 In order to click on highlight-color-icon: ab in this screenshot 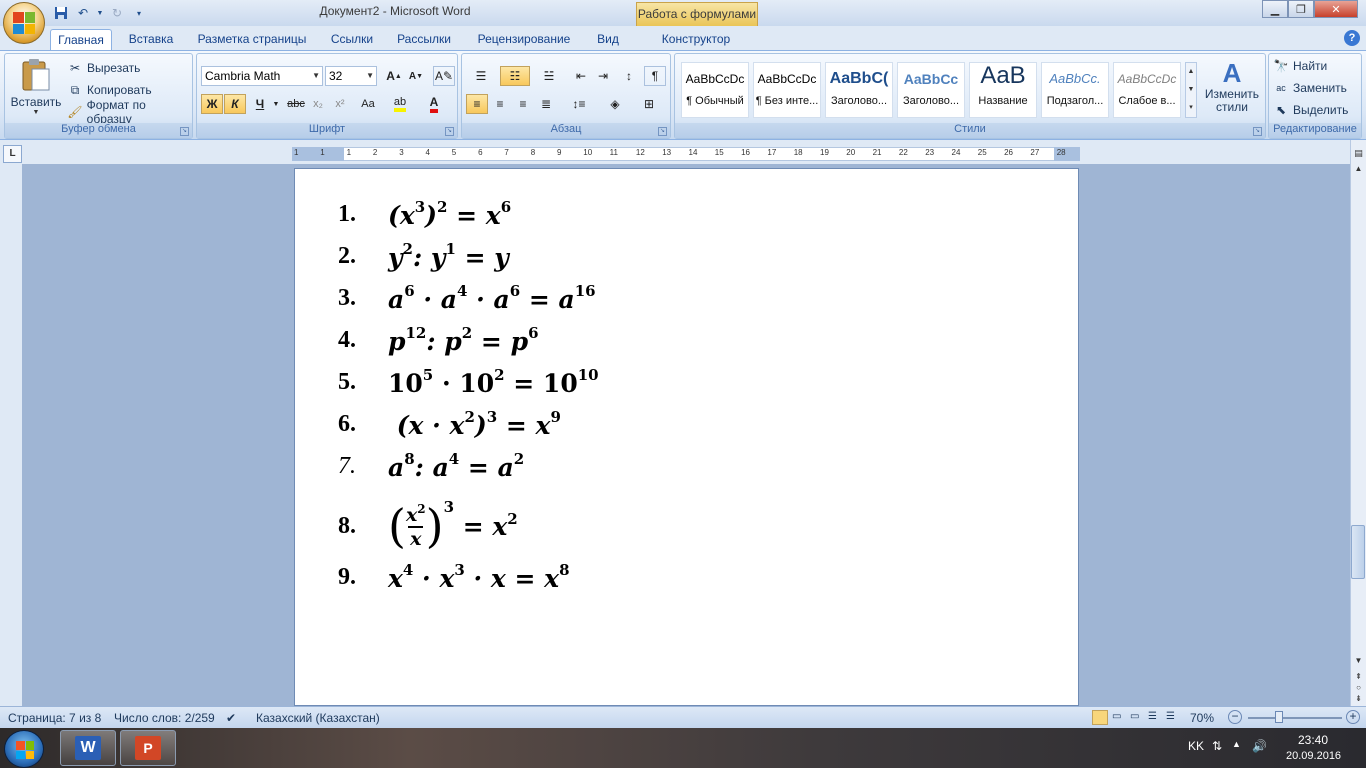, I will do `click(400, 104)`.